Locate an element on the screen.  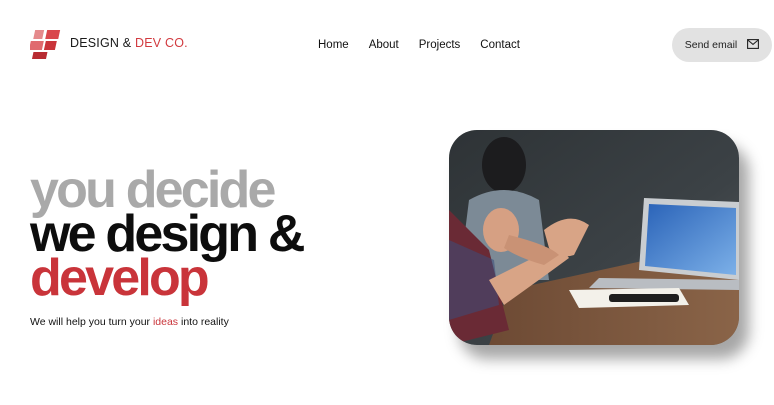
main-nav: Home About Projects Contact is located at coordinates (419, 45).